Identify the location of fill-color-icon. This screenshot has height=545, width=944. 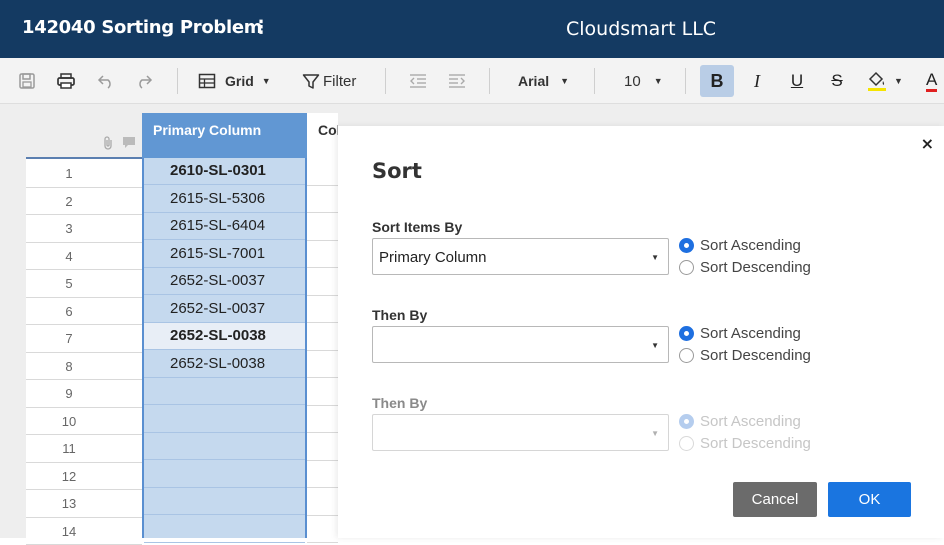
(877, 81).